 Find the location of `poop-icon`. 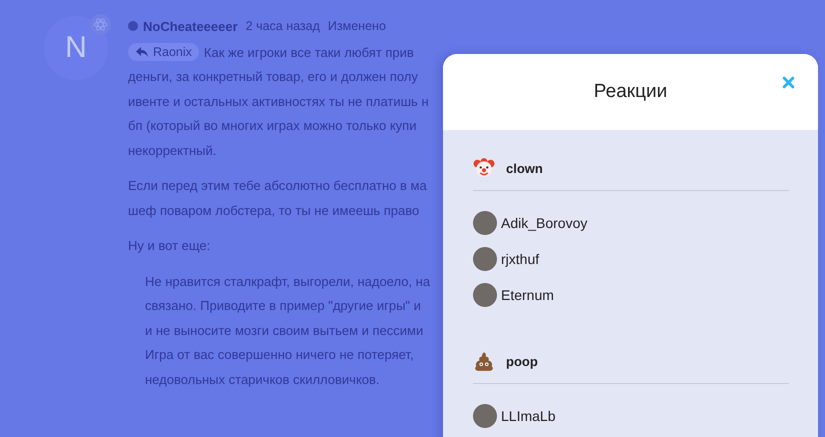

poop-icon is located at coordinates (484, 361).